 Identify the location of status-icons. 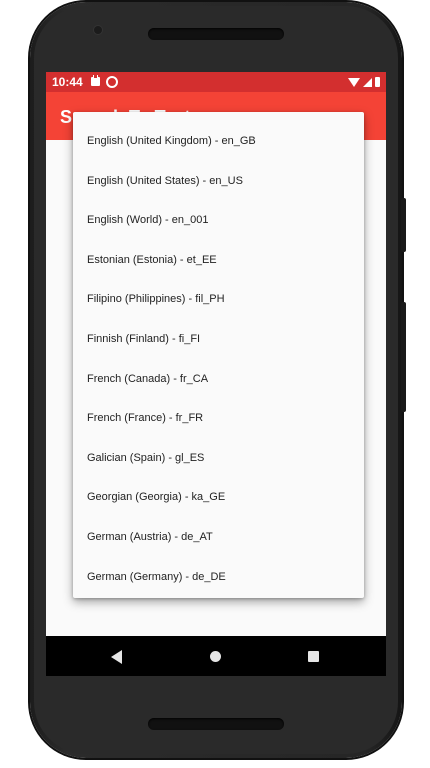
(364, 82).